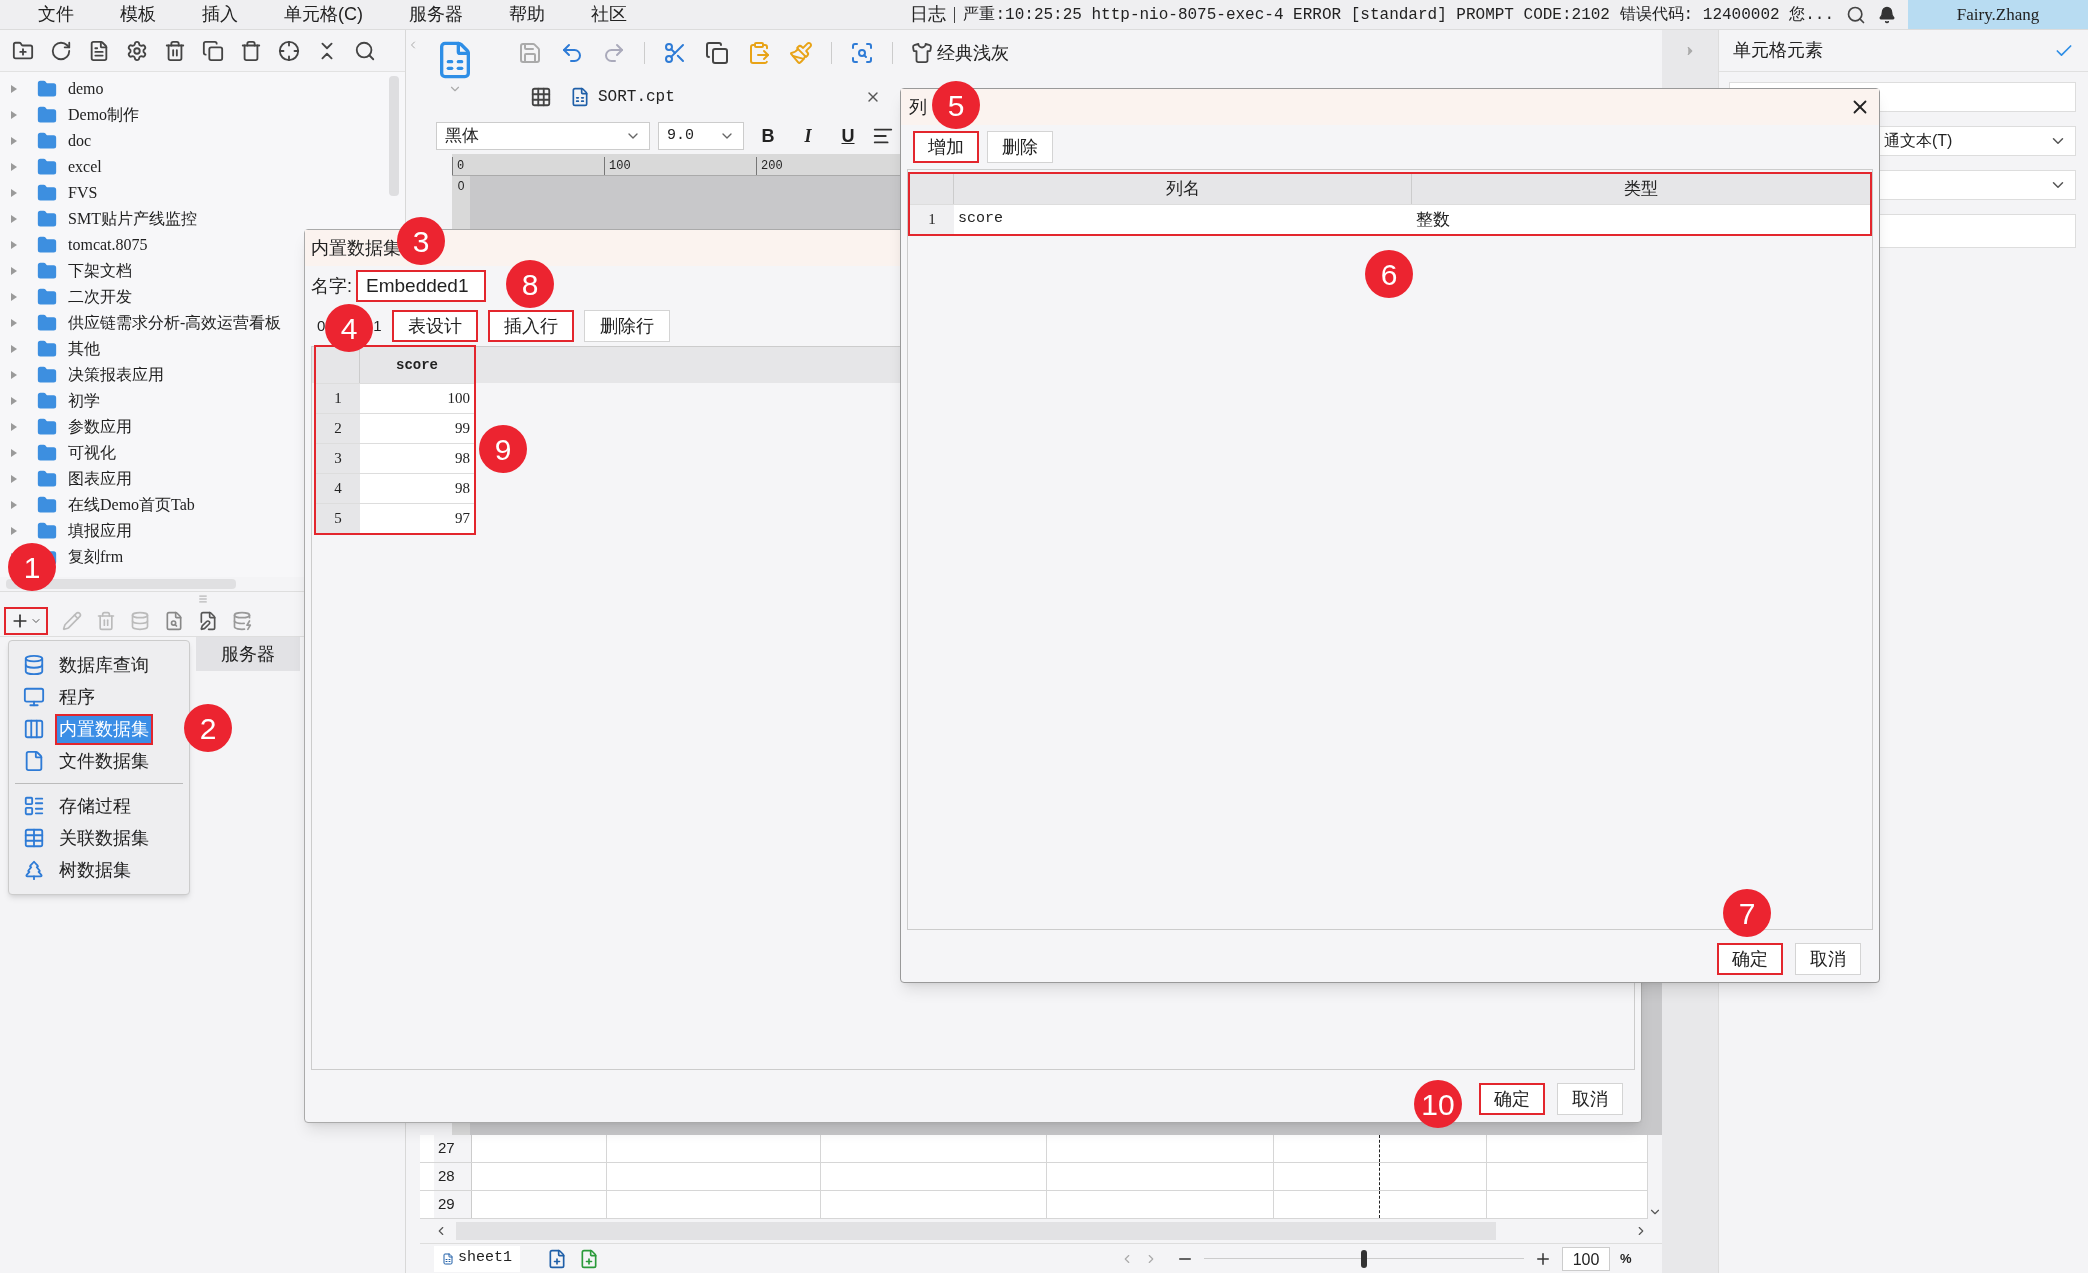  Describe the element at coordinates (100, 479) in the screenshot. I see `tree-item: 图表应用` at that location.